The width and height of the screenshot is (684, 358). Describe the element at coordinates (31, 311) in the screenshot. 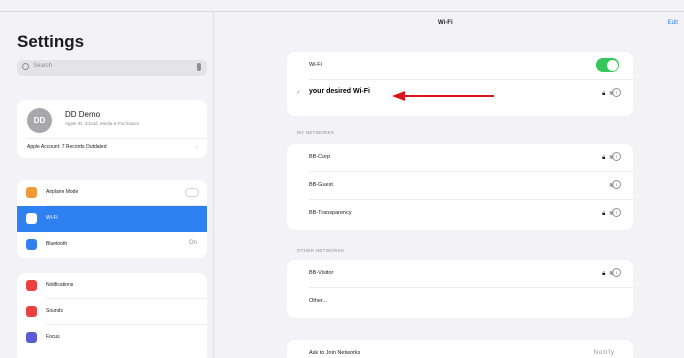

I see `sounds-icon` at that location.